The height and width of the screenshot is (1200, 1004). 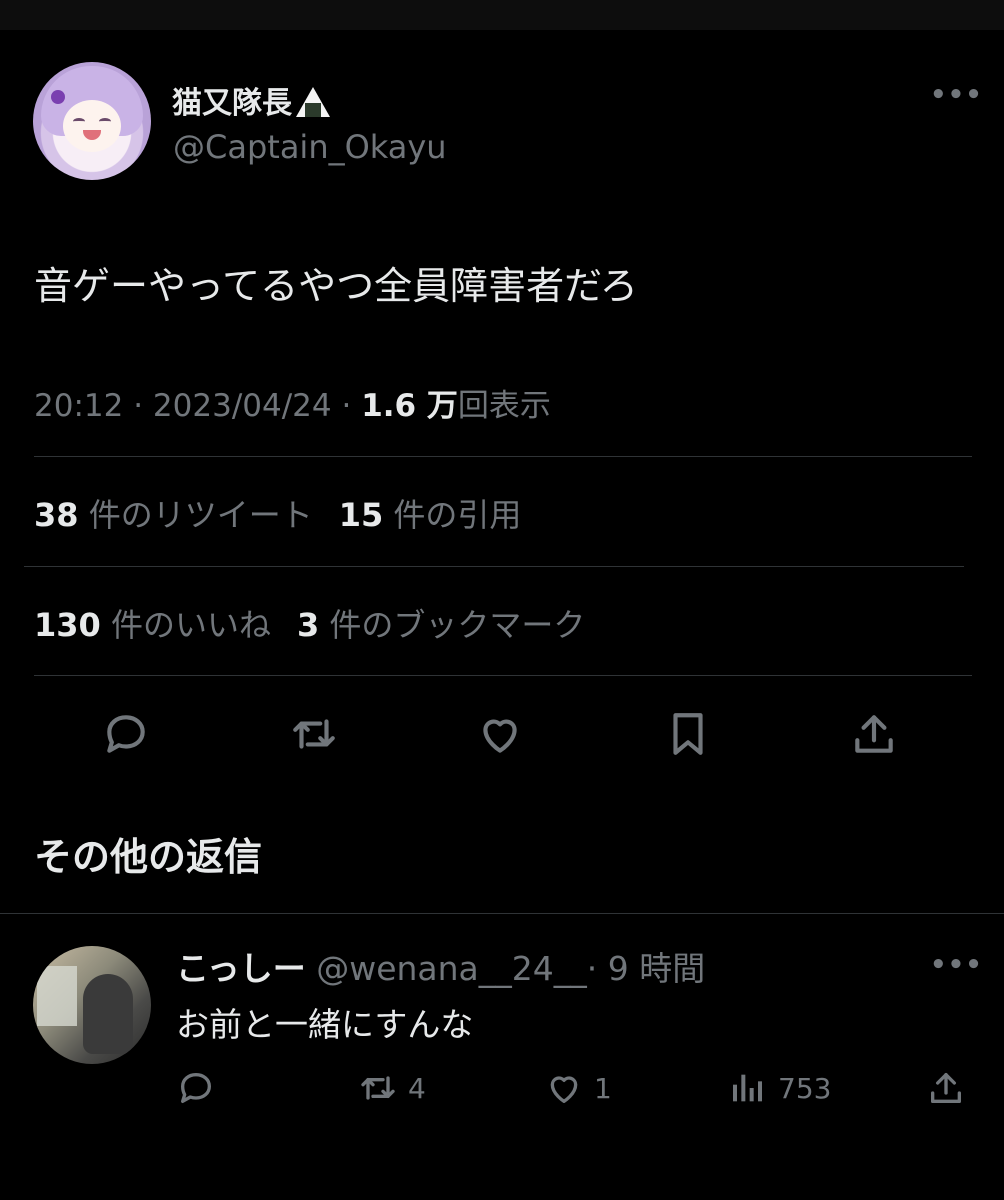 What do you see at coordinates (646, 968) in the screenshot?
I see `reply-time: · 9 時間` at bounding box center [646, 968].